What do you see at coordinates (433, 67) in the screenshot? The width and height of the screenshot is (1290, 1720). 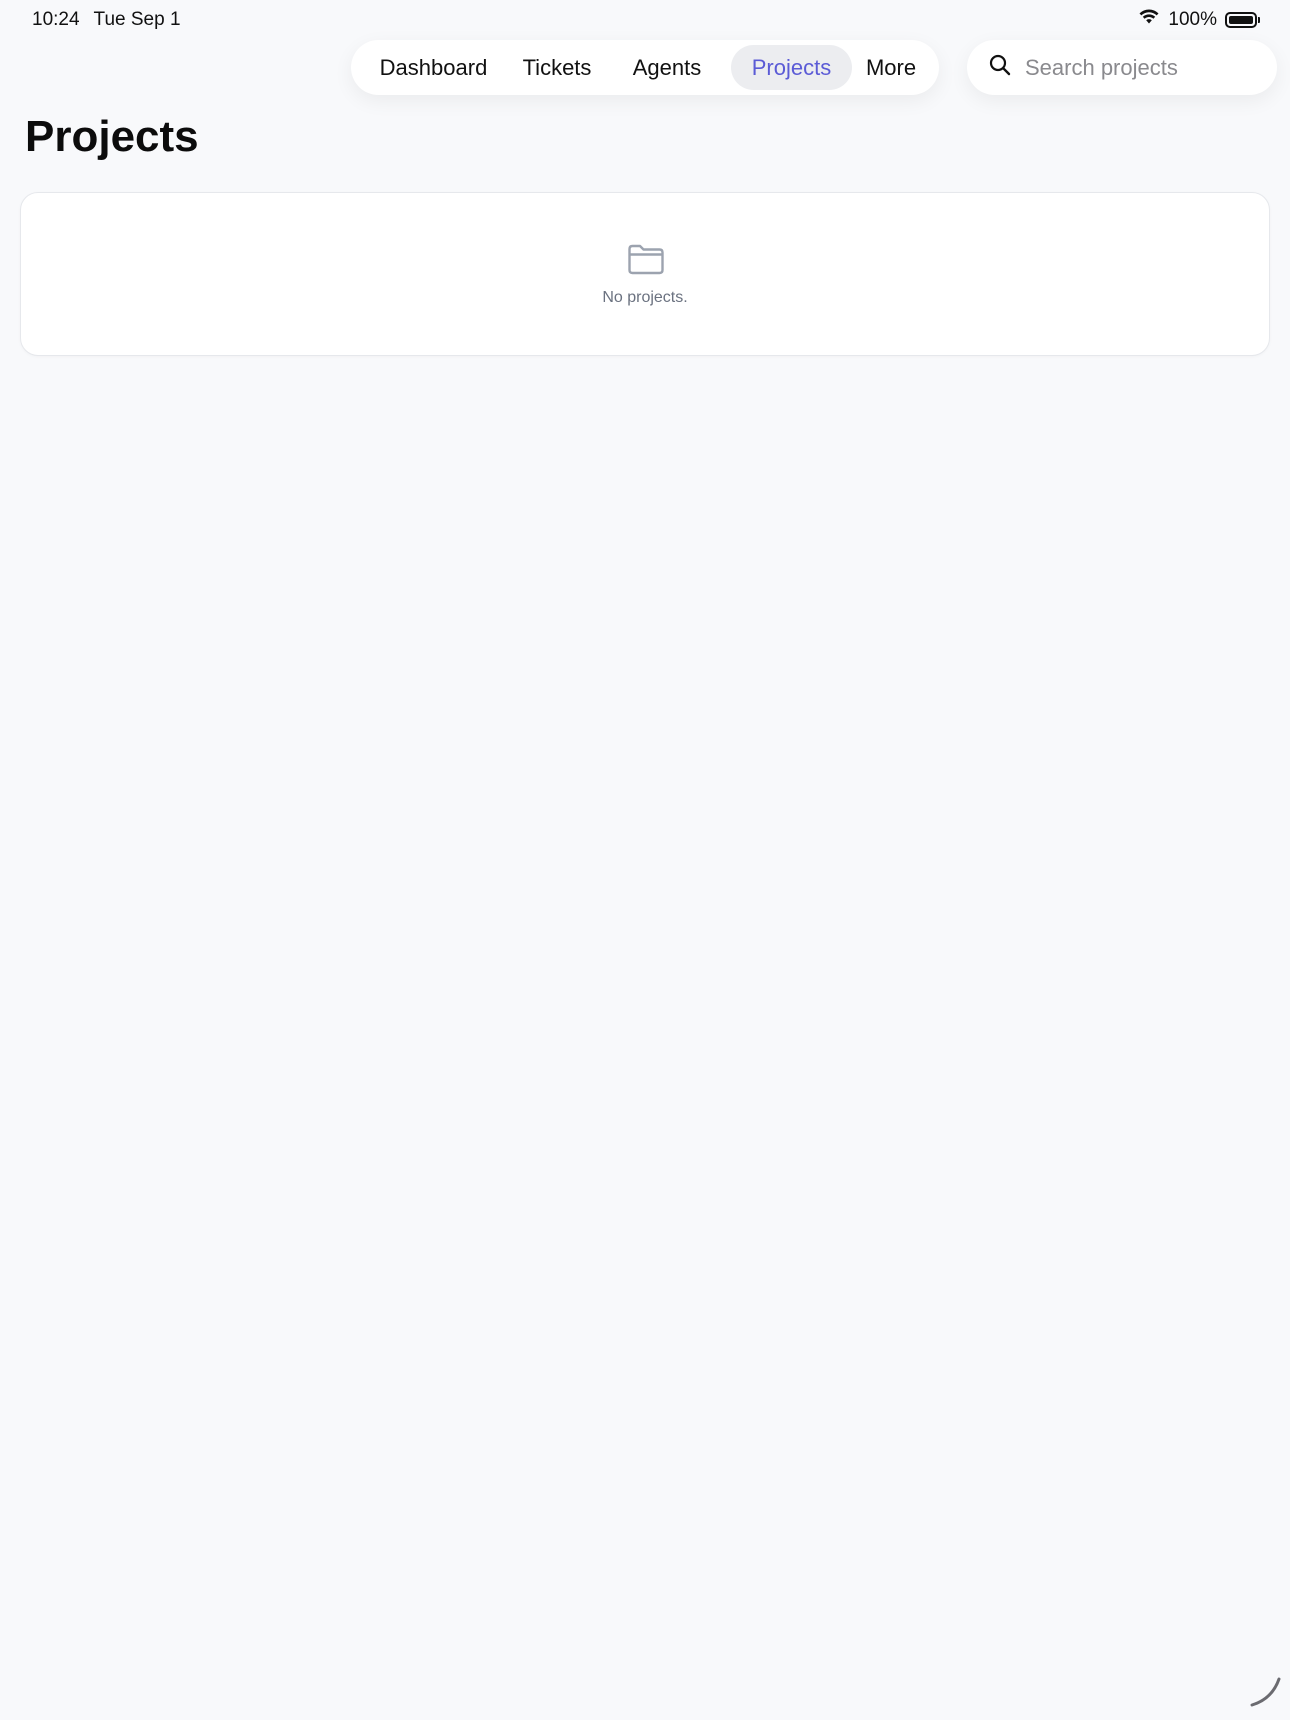 I see `tab-dashboard: Dashboard` at bounding box center [433, 67].